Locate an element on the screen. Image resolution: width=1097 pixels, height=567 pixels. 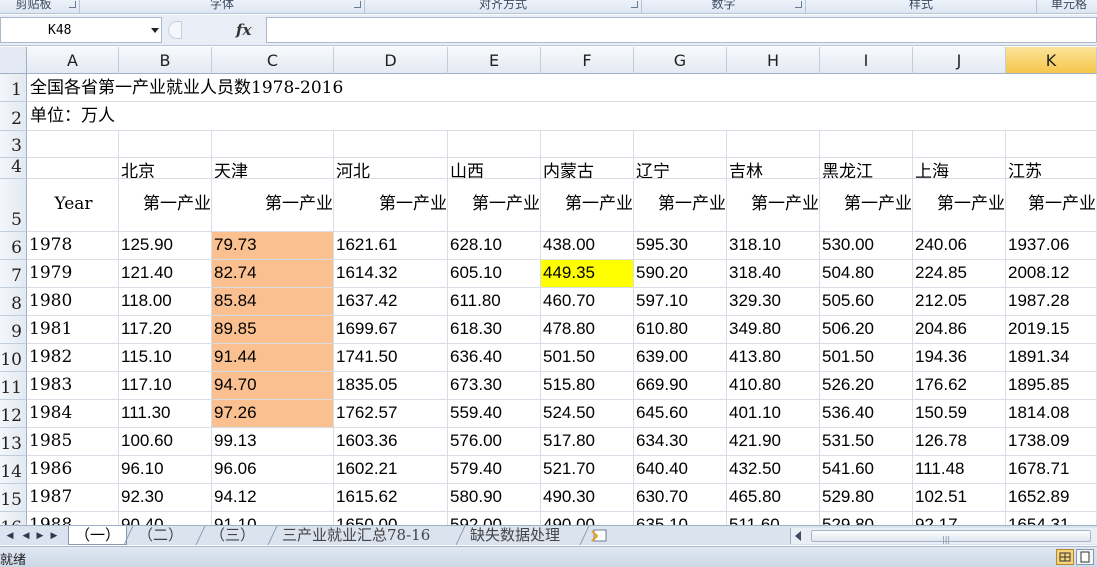
data-cell: 89.85 is located at coordinates (273, 330).